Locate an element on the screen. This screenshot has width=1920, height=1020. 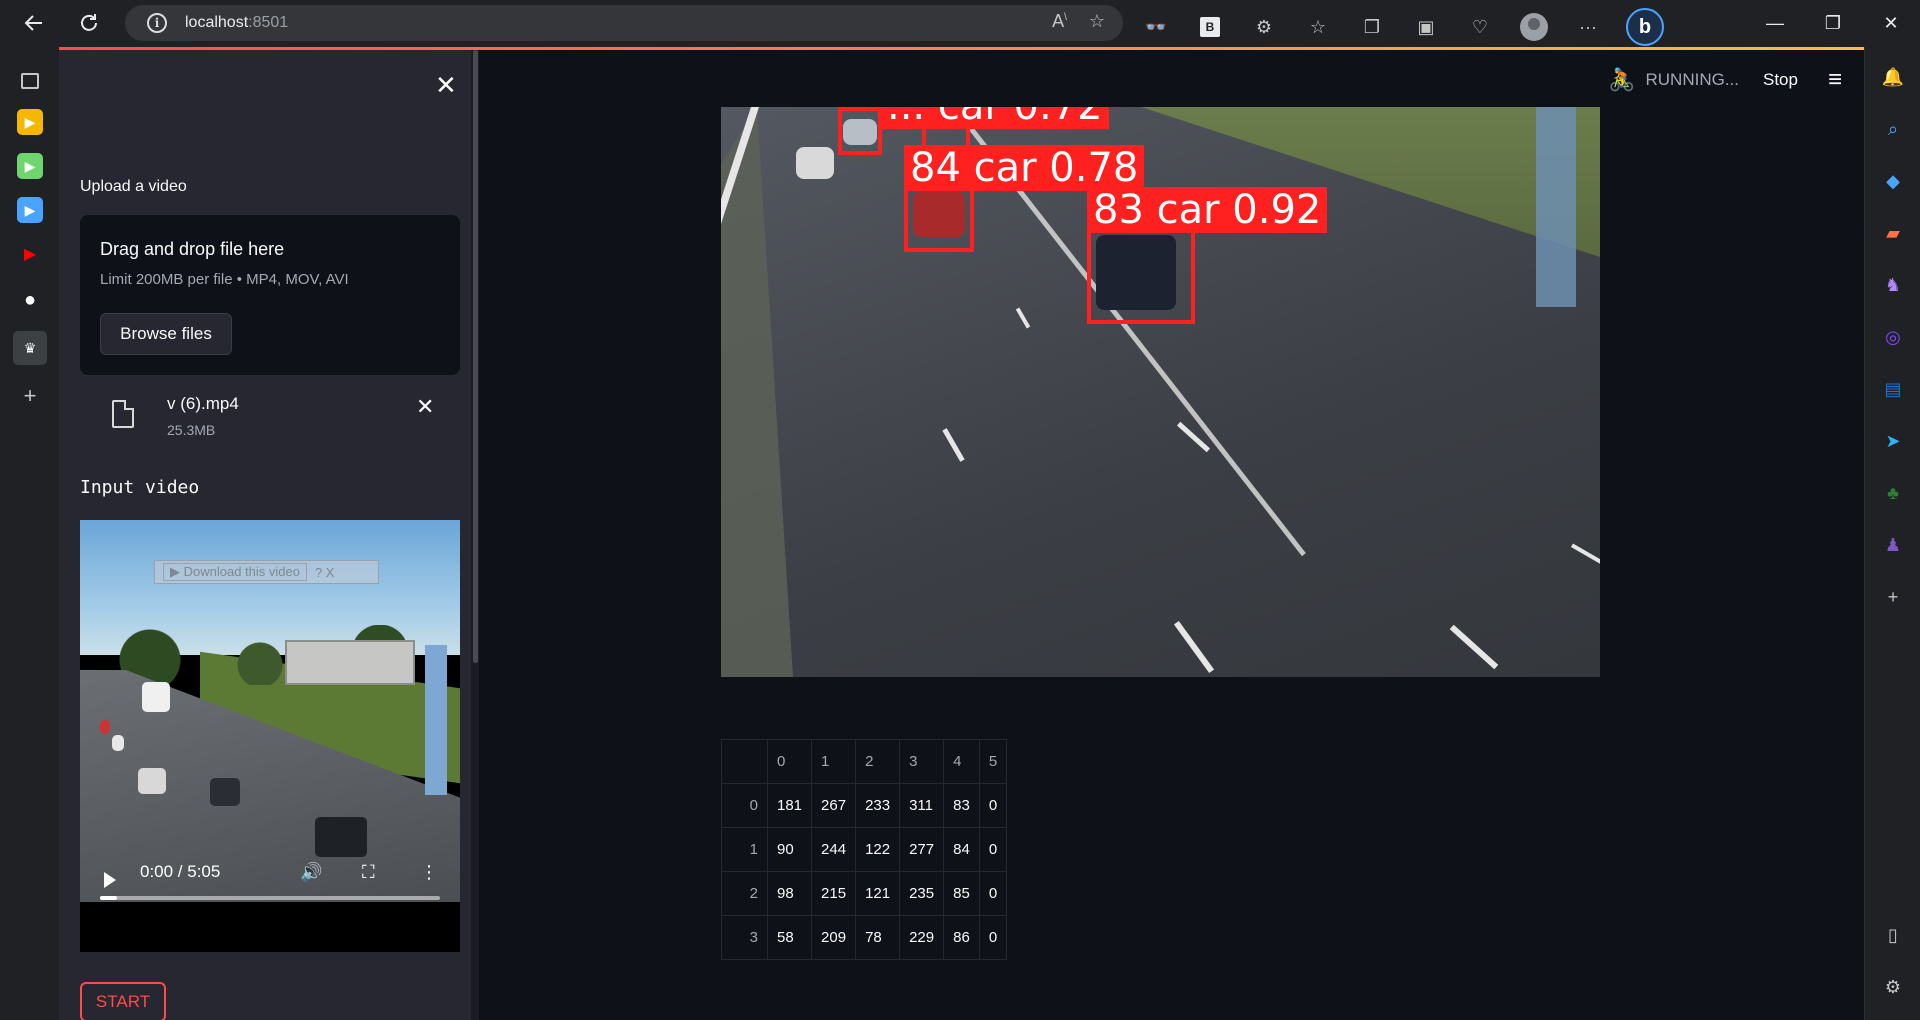
table-cell: 215 is located at coordinates (834, 893).